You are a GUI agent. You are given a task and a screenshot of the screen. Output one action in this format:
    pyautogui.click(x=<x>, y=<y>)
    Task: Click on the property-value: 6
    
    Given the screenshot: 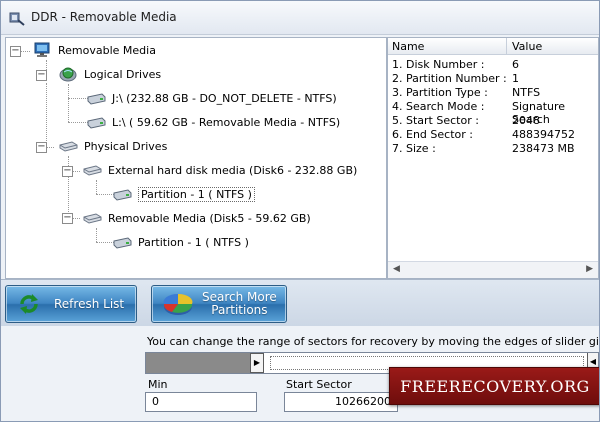 What is the action you would take?
    pyautogui.click(x=515, y=64)
    